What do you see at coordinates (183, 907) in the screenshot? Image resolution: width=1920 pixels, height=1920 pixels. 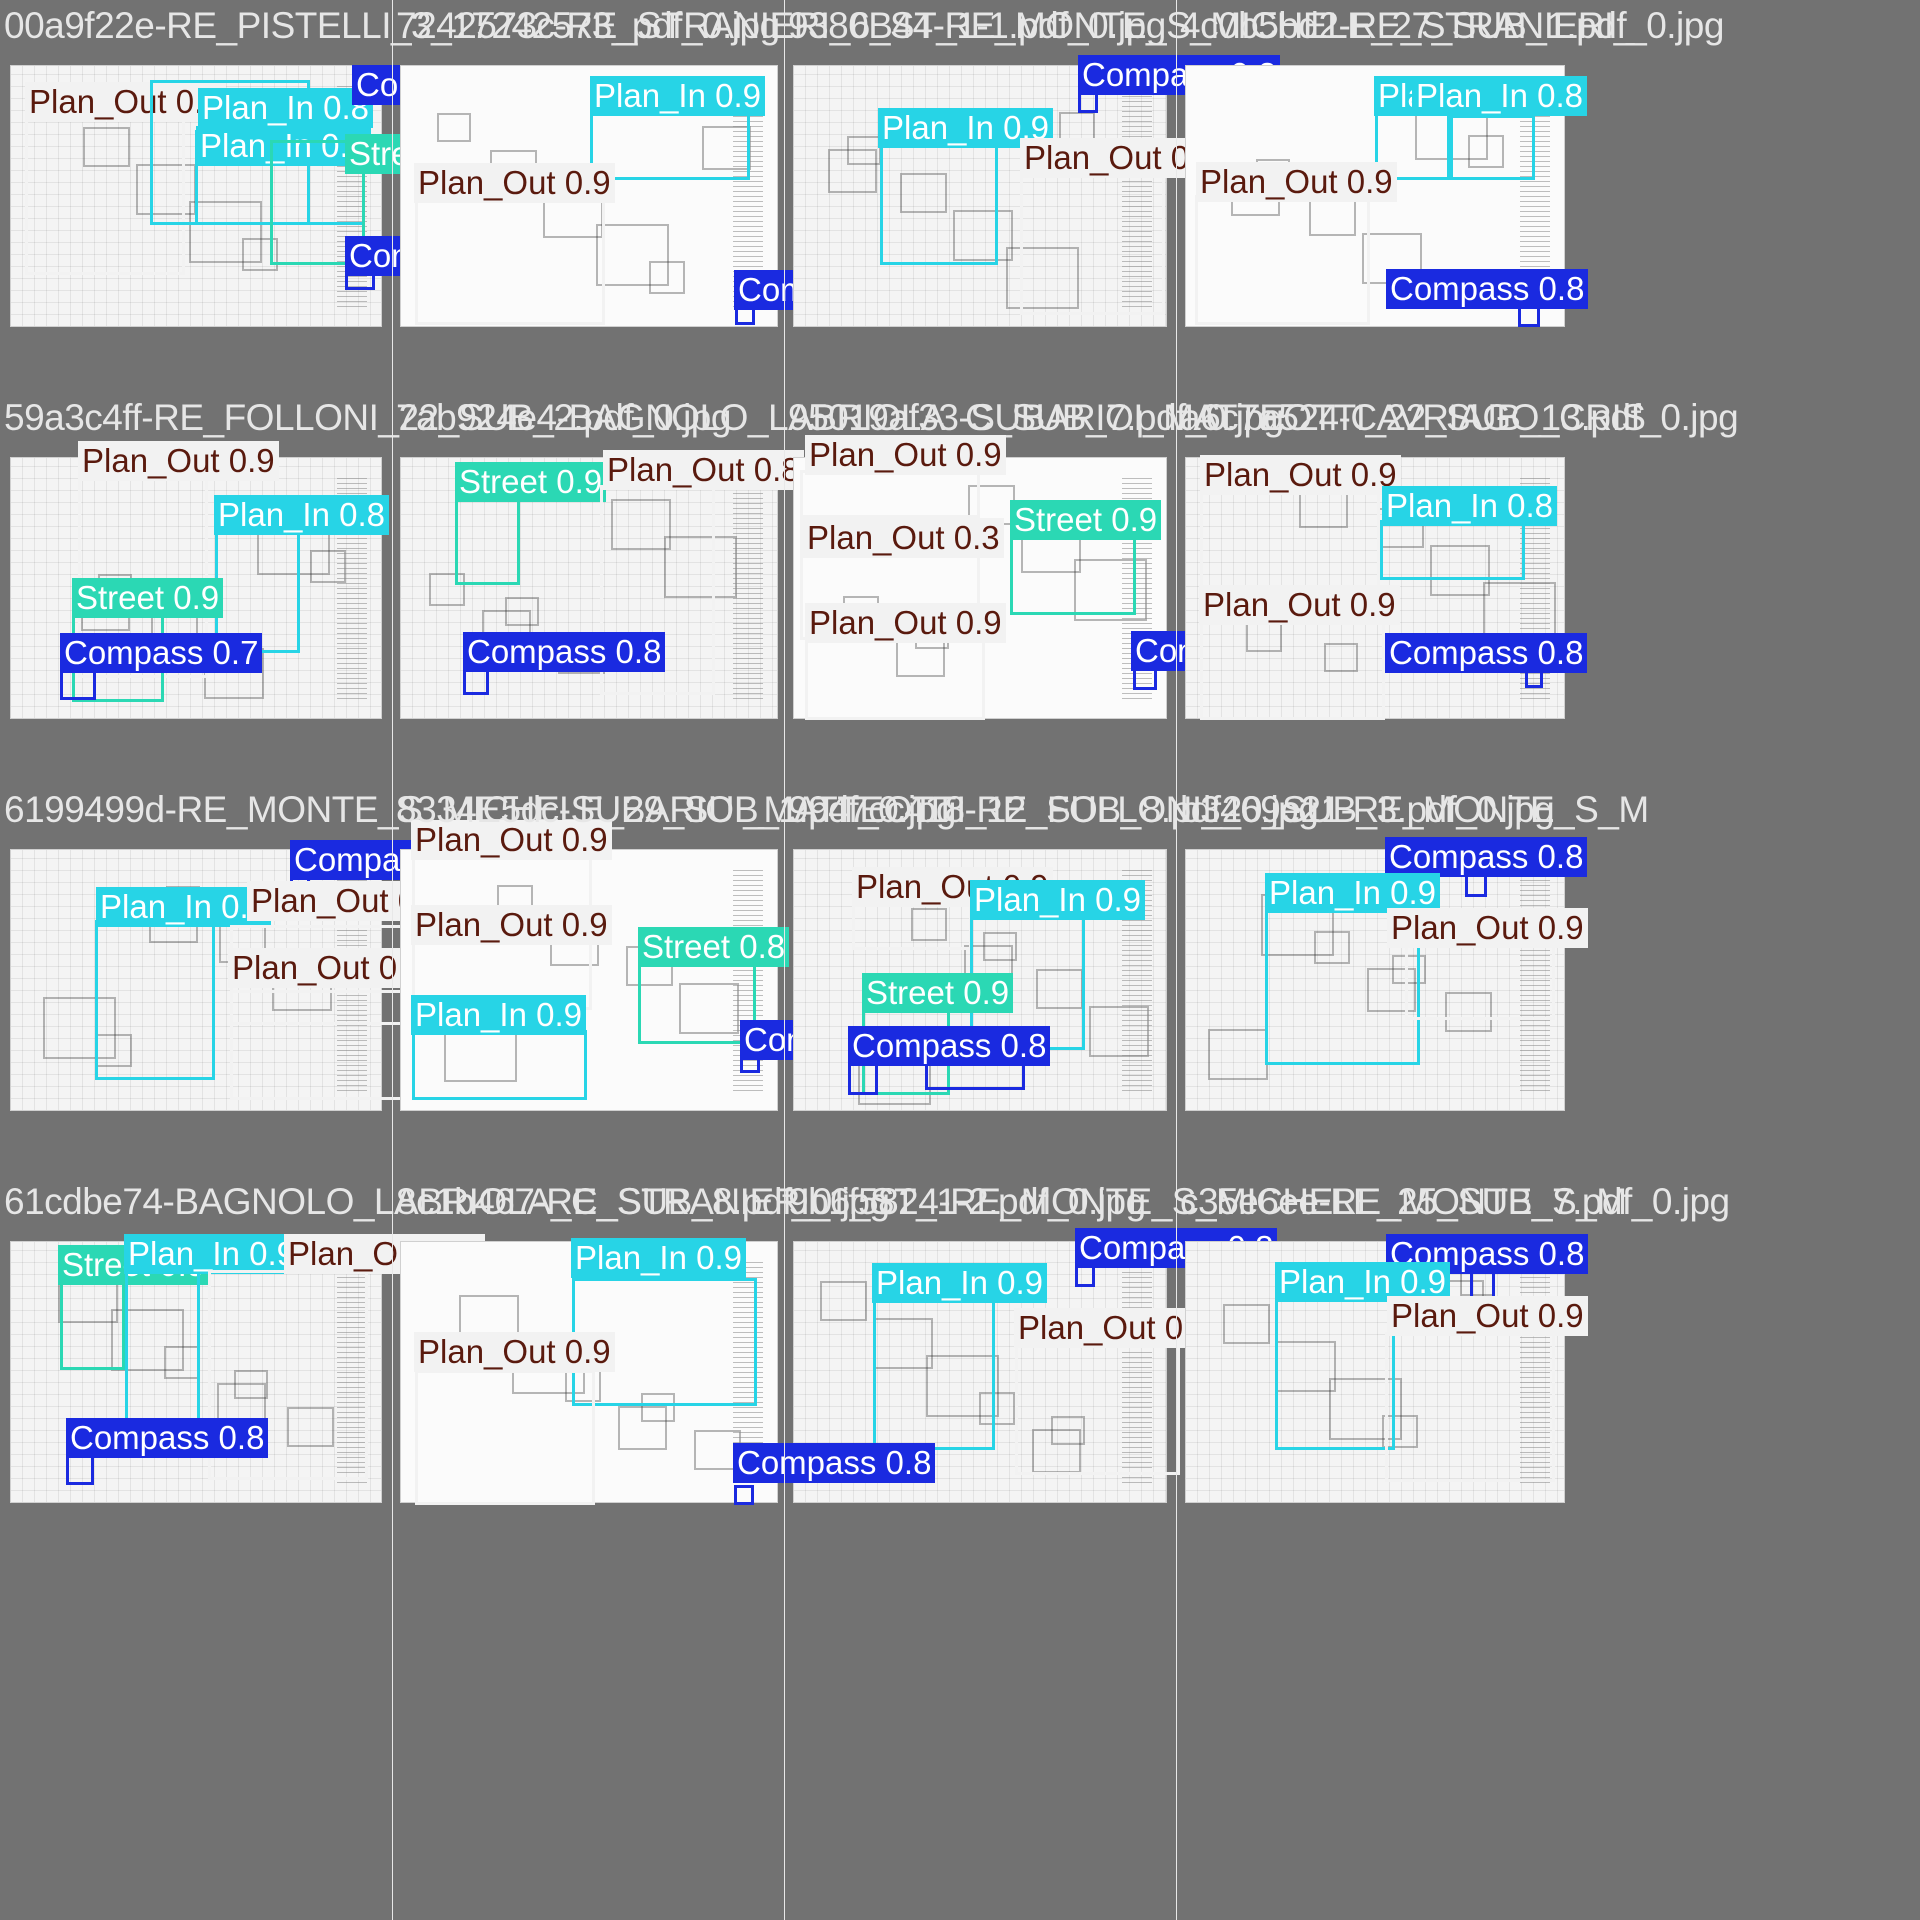 I see `detection-label: Plan_In 0.4` at bounding box center [183, 907].